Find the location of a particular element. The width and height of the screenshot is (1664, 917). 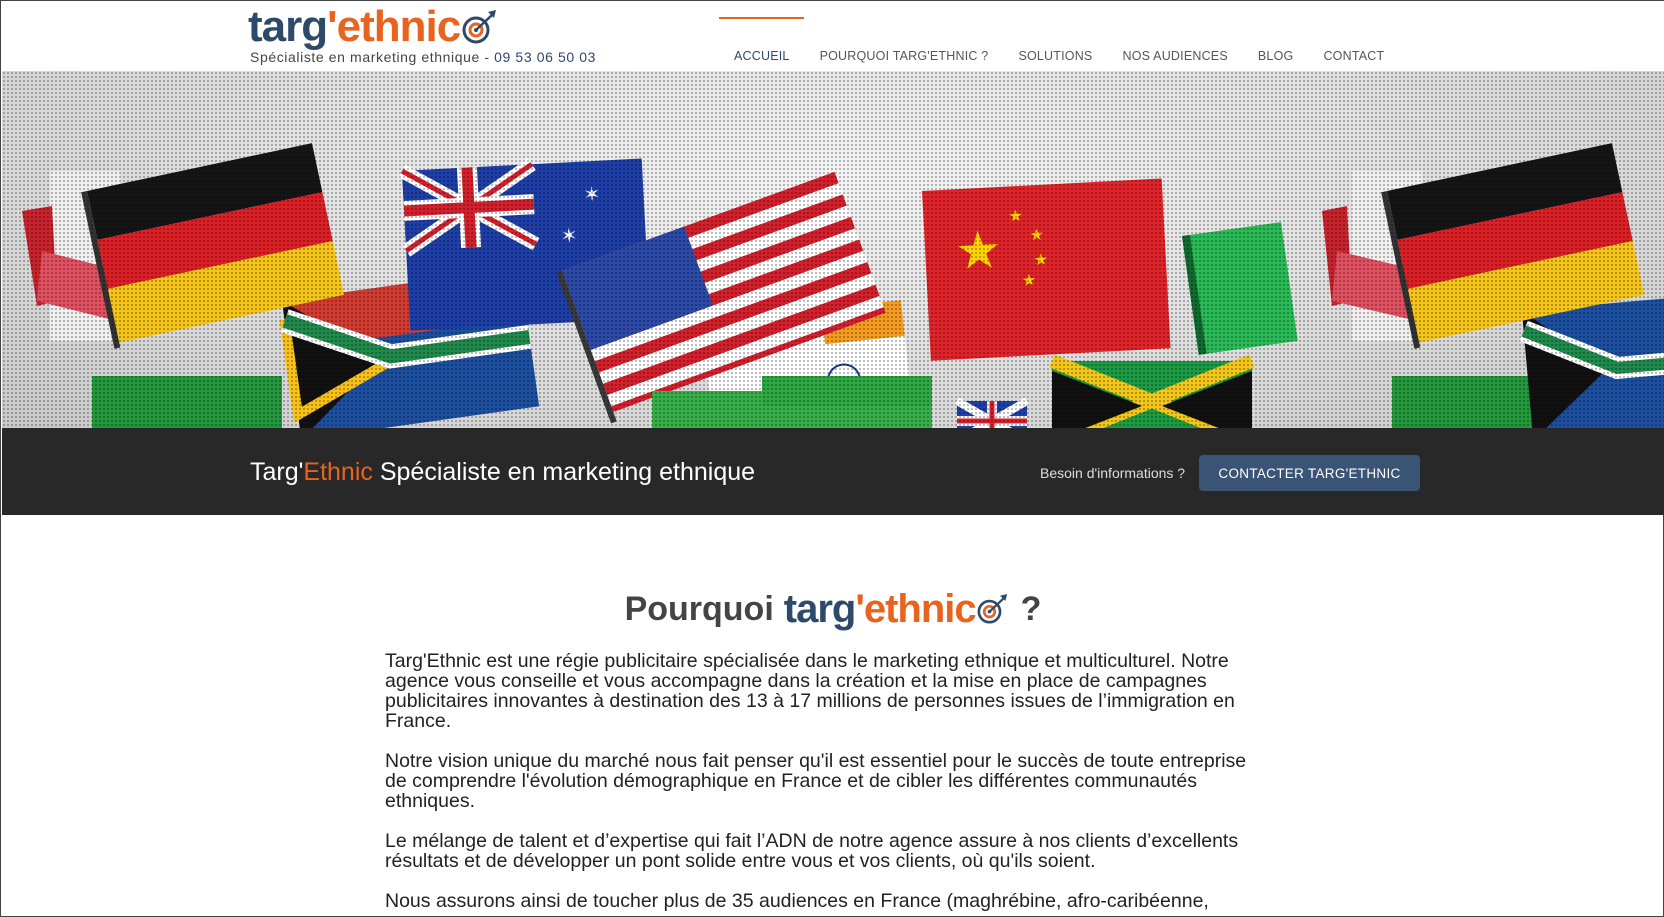

site-logo: targ'ethnic is located at coordinates (373, 27).